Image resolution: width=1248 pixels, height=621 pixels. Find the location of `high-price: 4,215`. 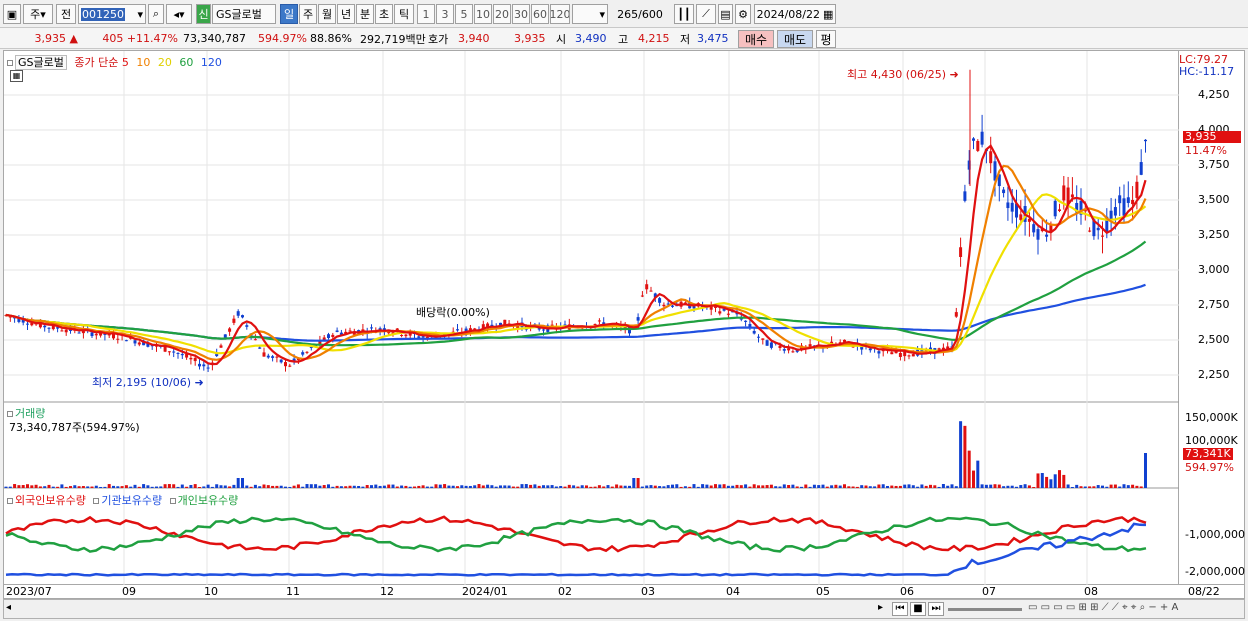

high-price: 4,215 is located at coordinates (654, 38).